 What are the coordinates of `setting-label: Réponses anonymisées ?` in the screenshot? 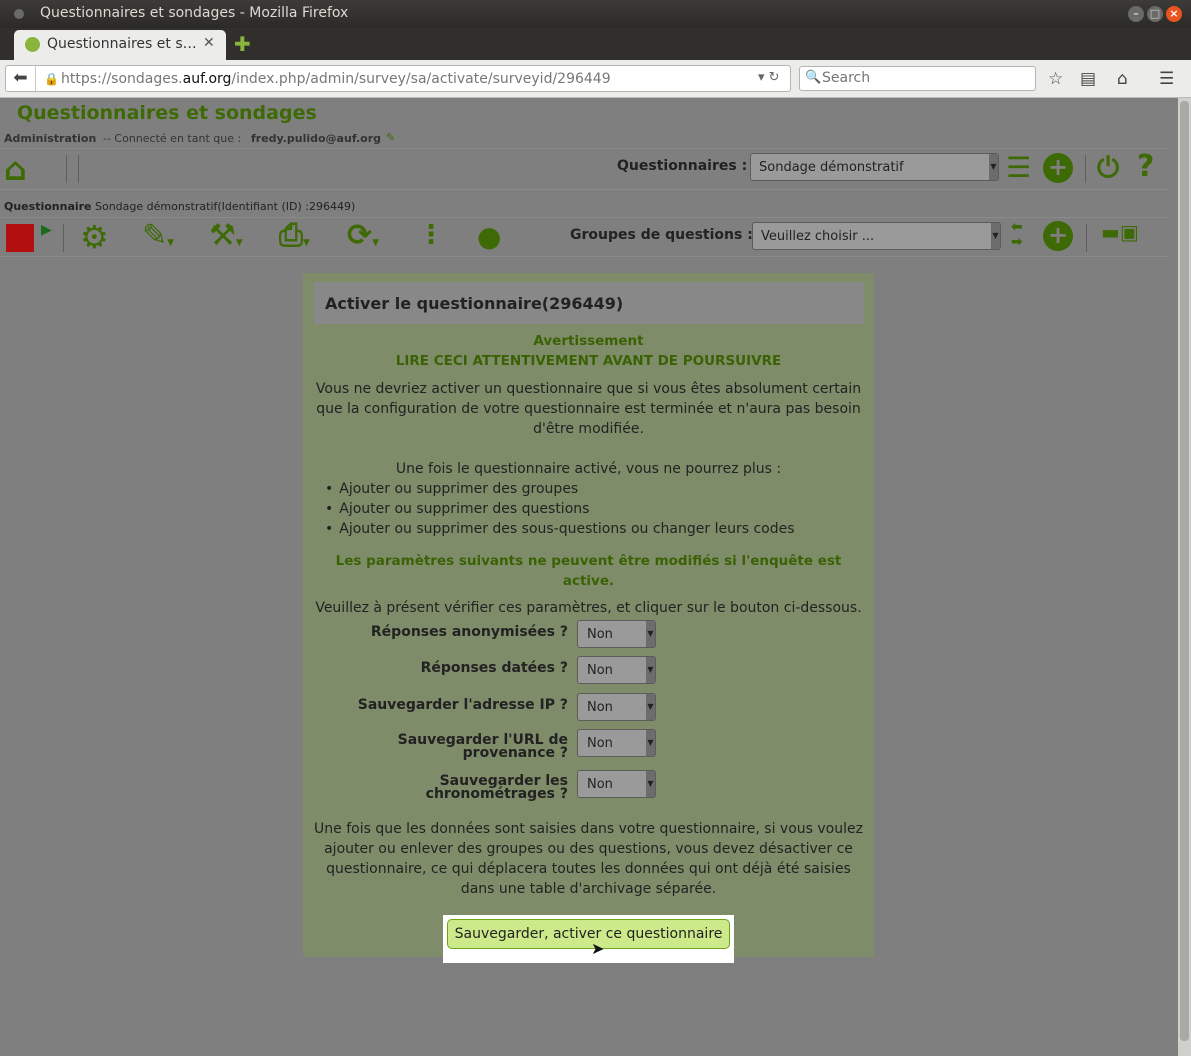 It's located at (469, 632).